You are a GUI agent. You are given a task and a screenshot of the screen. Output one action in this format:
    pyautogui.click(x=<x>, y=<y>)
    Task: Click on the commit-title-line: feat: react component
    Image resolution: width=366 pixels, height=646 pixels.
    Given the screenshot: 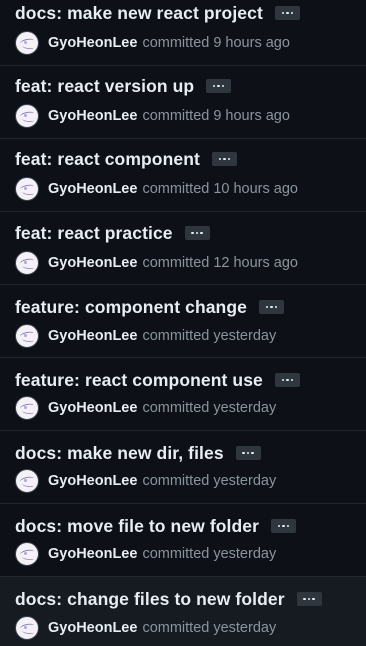 What is the action you would take?
    pyautogui.click(x=126, y=159)
    